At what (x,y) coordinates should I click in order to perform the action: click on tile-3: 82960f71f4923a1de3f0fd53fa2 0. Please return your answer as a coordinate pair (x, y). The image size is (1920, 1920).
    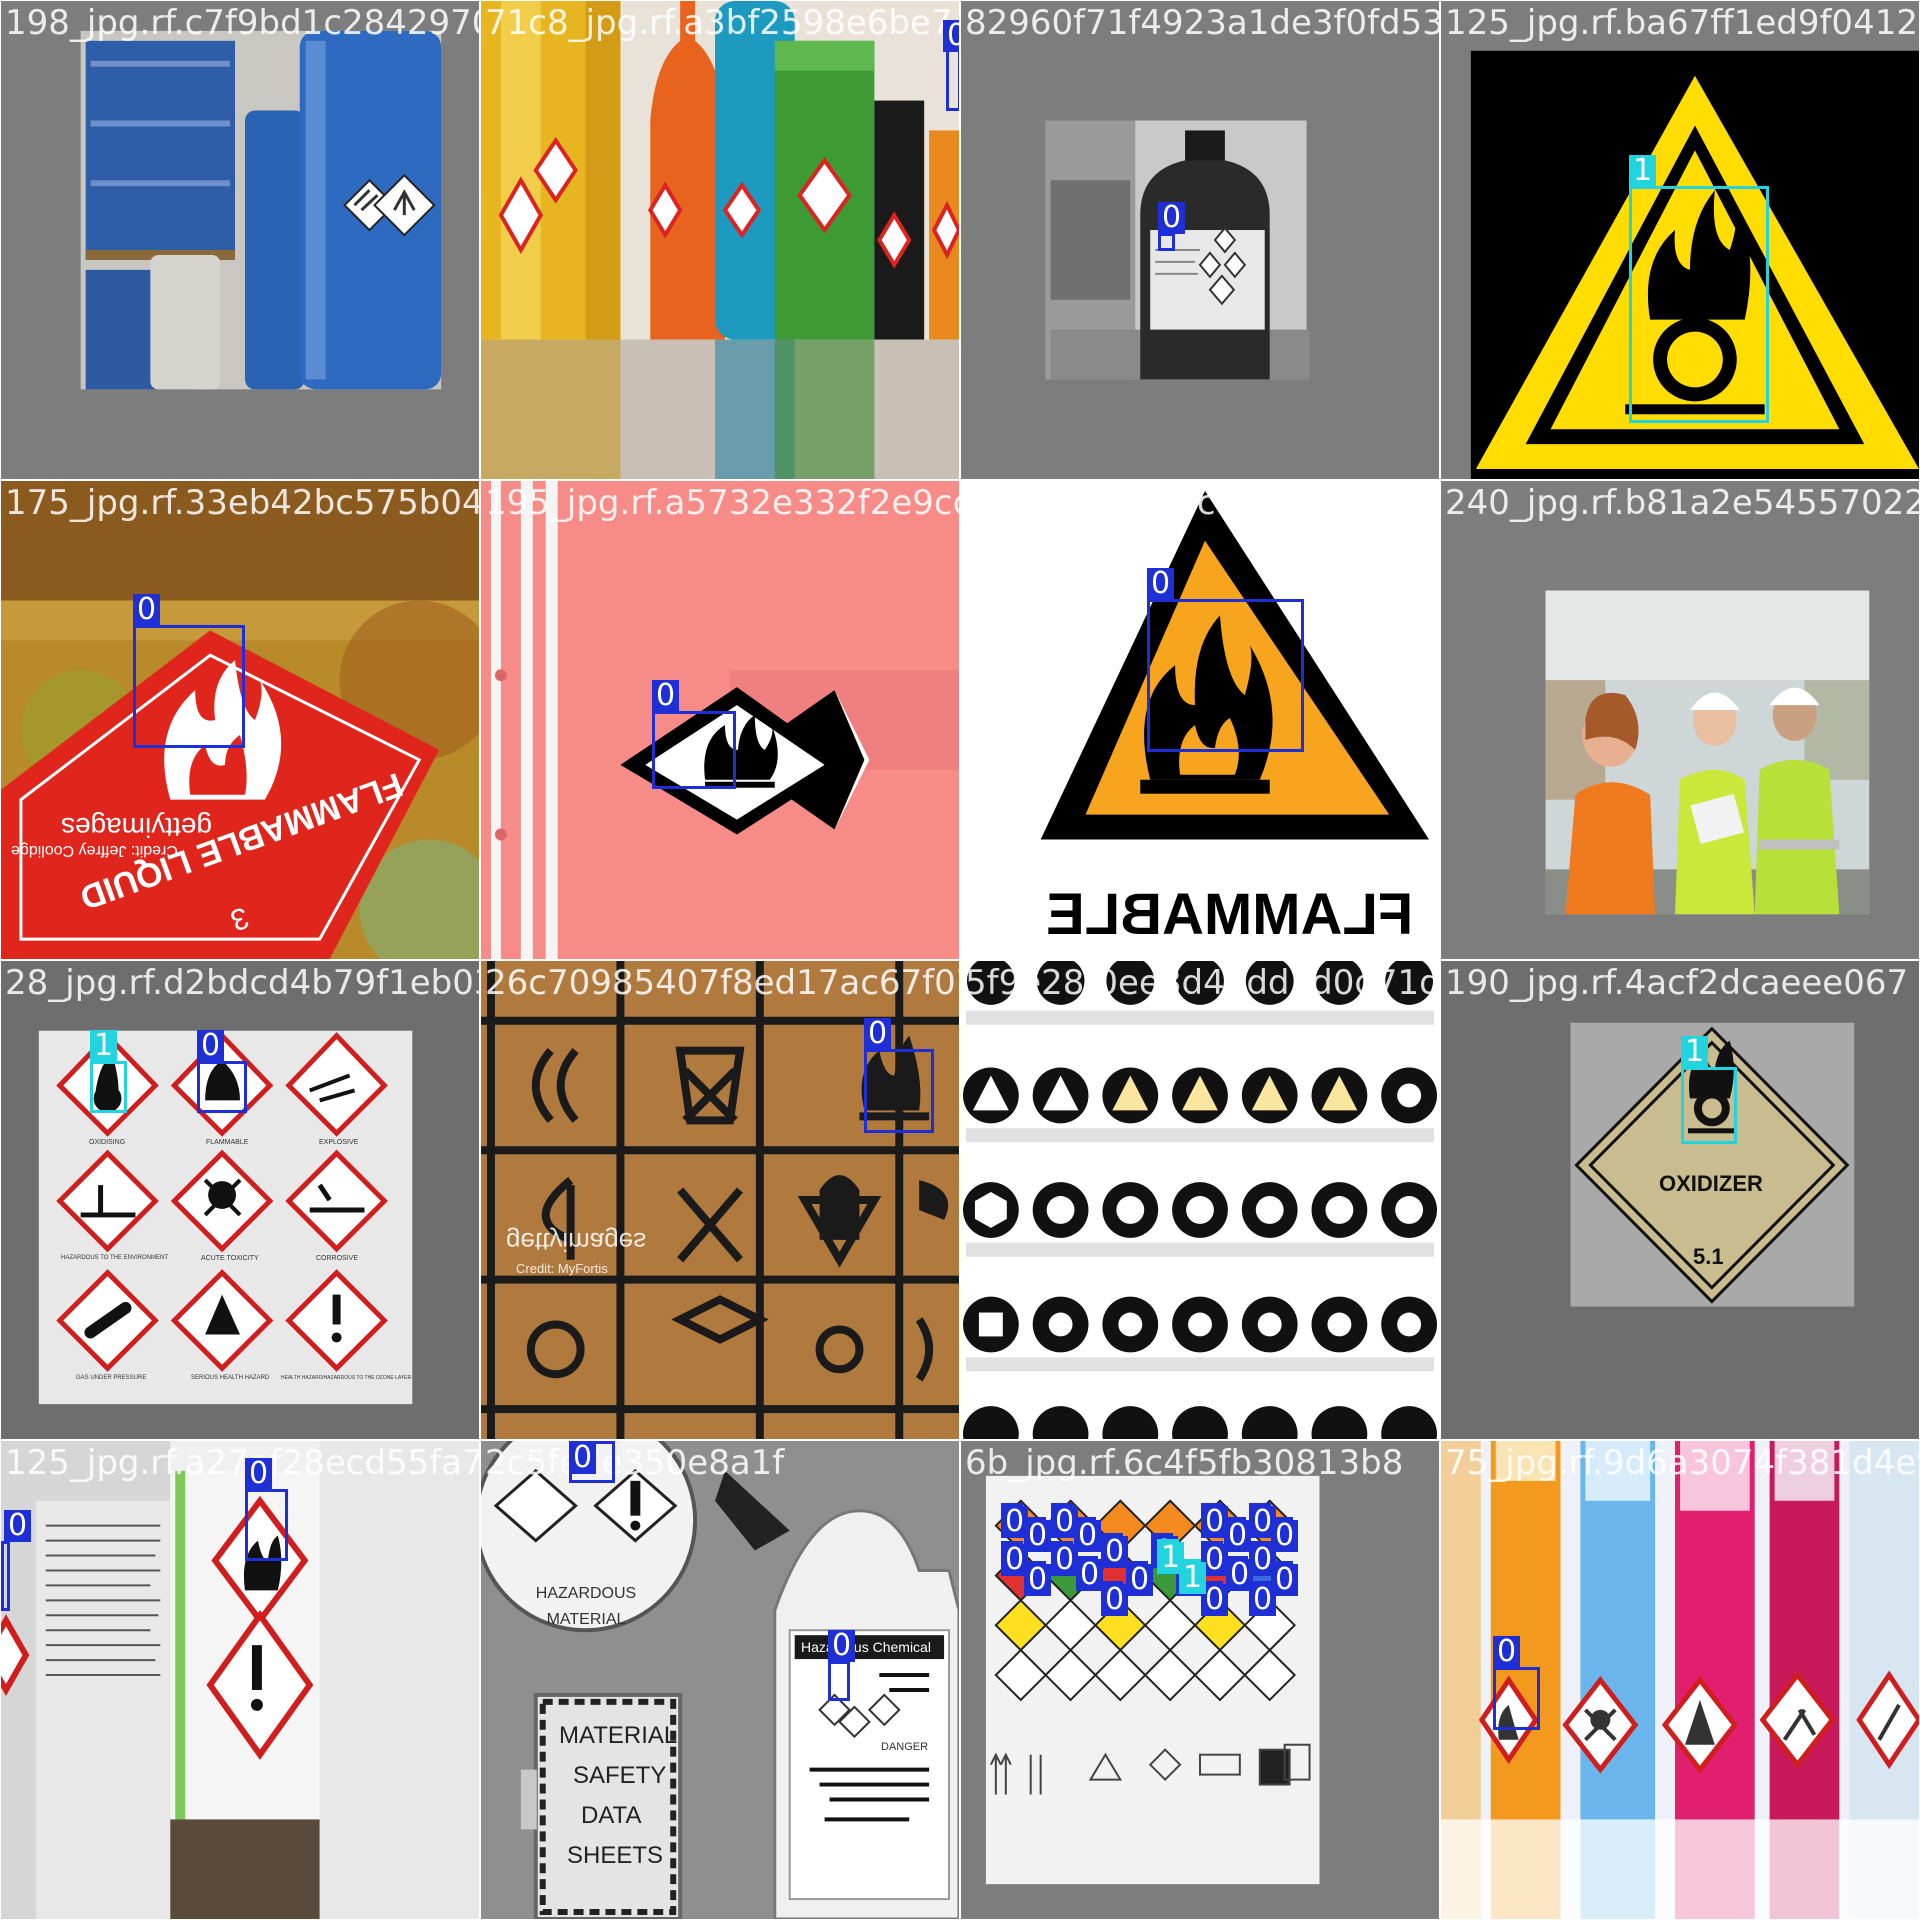
    Looking at the image, I should click on (1200, 240).